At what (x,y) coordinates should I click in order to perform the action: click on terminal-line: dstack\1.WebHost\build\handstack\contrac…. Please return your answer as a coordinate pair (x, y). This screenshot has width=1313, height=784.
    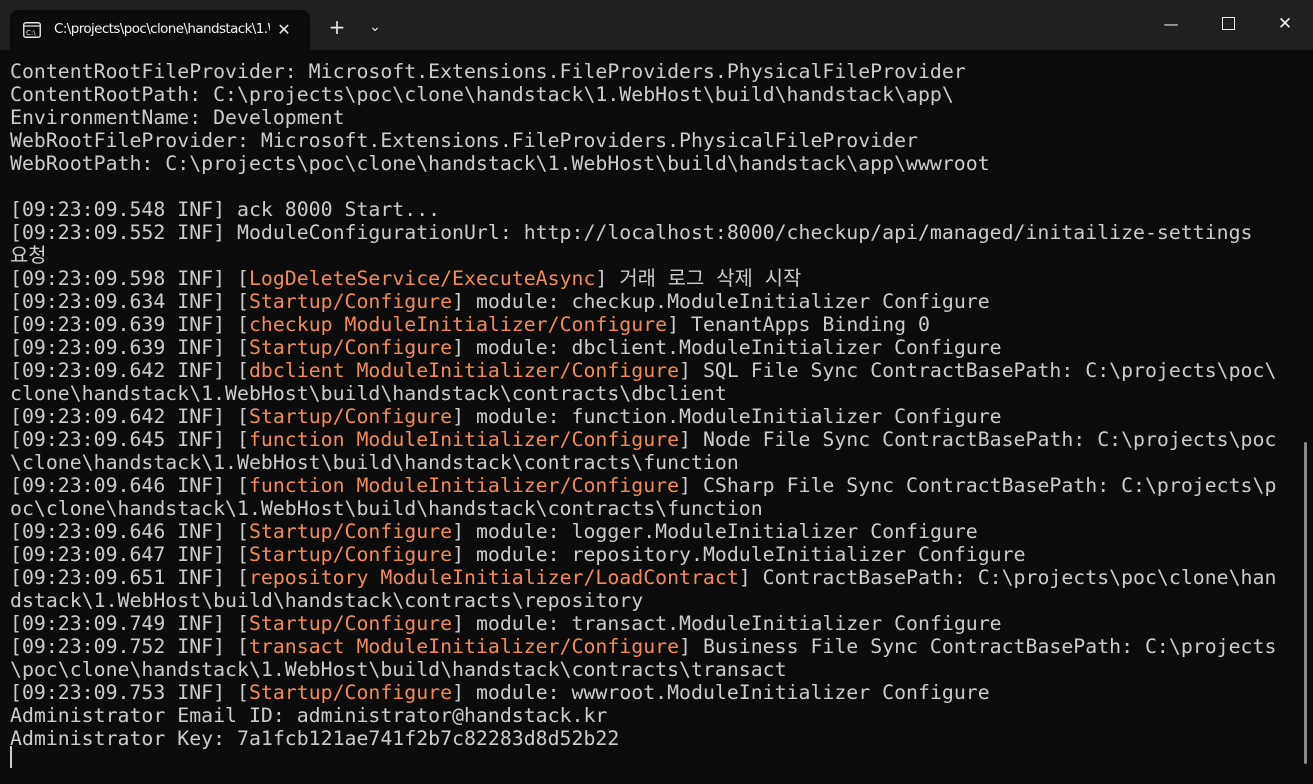
    Looking at the image, I should click on (327, 600).